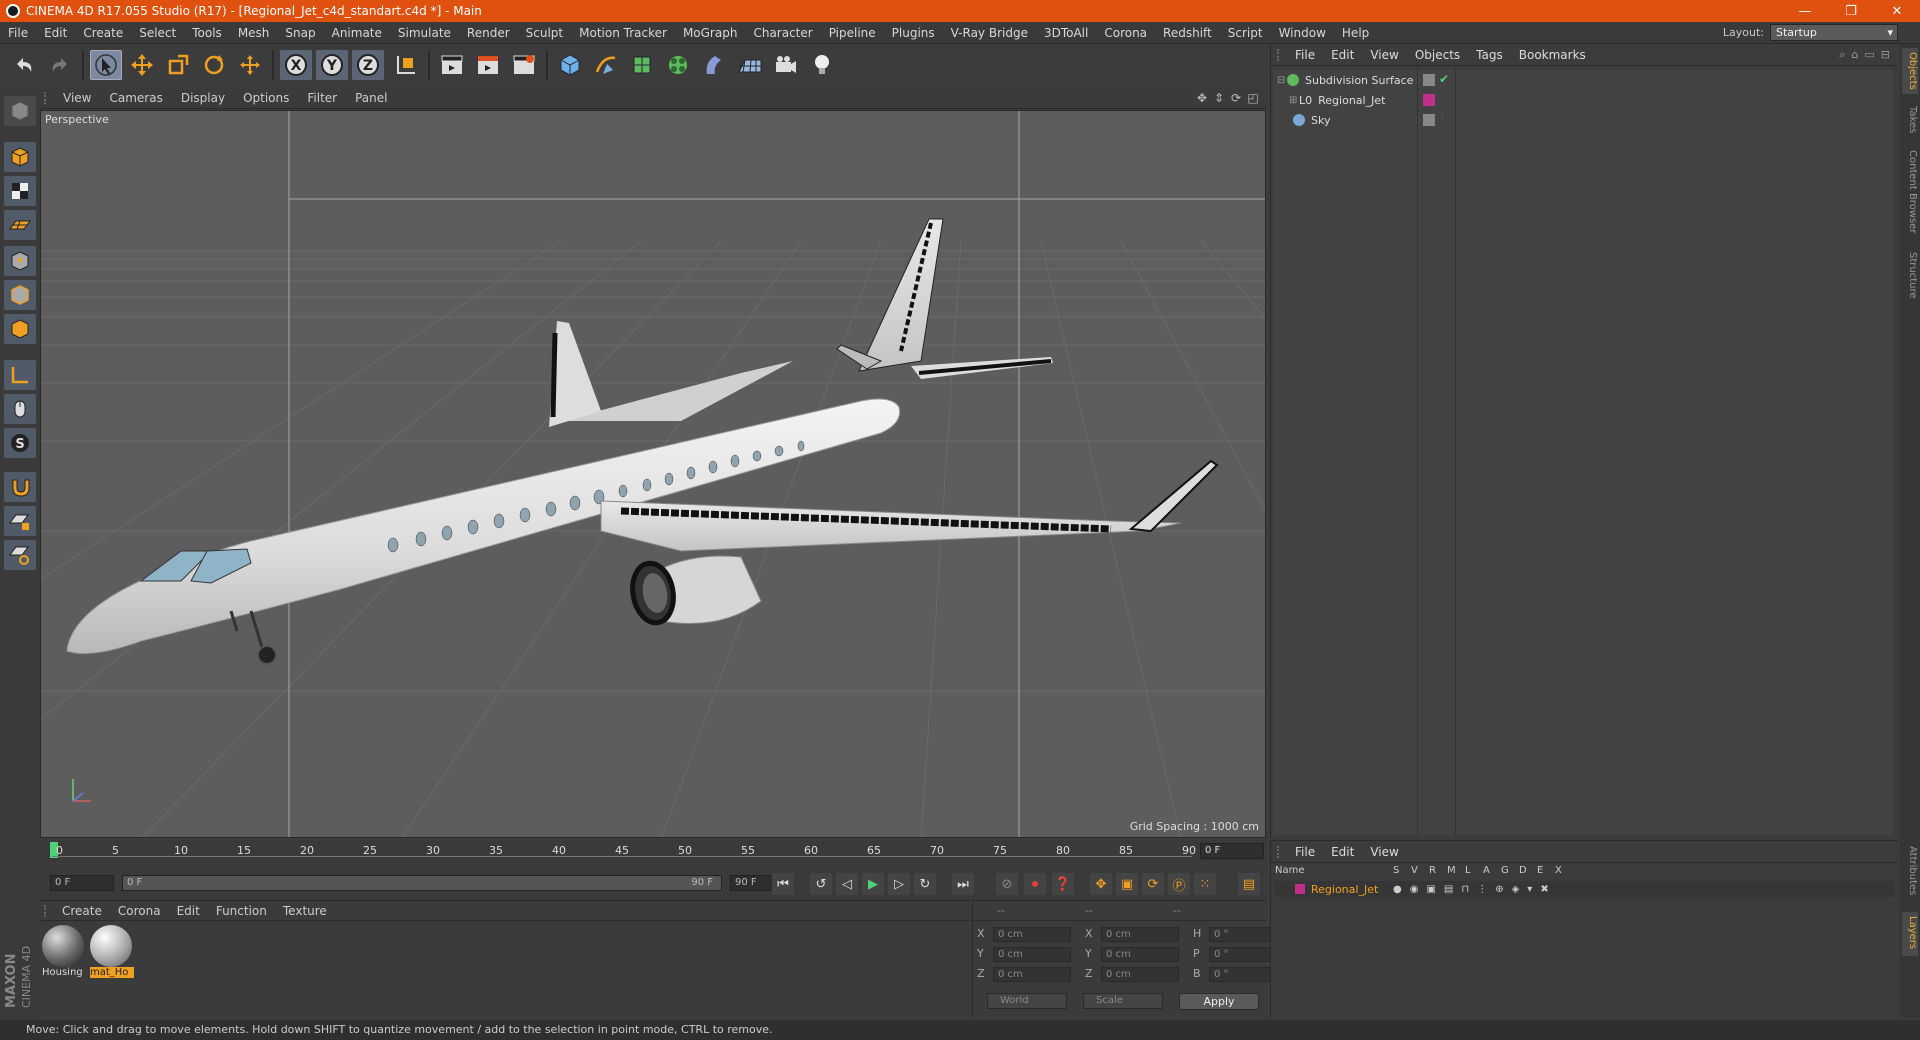 The height and width of the screenshot is (1040, 1920). What do you see at coordinates (1032, 974) in the screenshot?
I see `position-z-field: 0 cm` at bounding box center [1032, 974].